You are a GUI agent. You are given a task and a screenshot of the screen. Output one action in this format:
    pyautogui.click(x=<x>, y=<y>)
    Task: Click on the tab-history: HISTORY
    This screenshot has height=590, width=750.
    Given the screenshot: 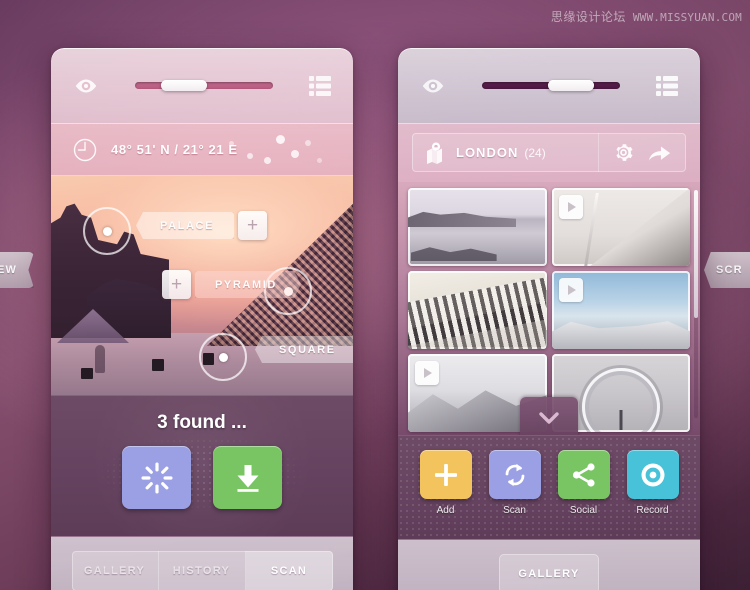 What is the action you would take?
    pyautogui.click(x=202, y=570)
    